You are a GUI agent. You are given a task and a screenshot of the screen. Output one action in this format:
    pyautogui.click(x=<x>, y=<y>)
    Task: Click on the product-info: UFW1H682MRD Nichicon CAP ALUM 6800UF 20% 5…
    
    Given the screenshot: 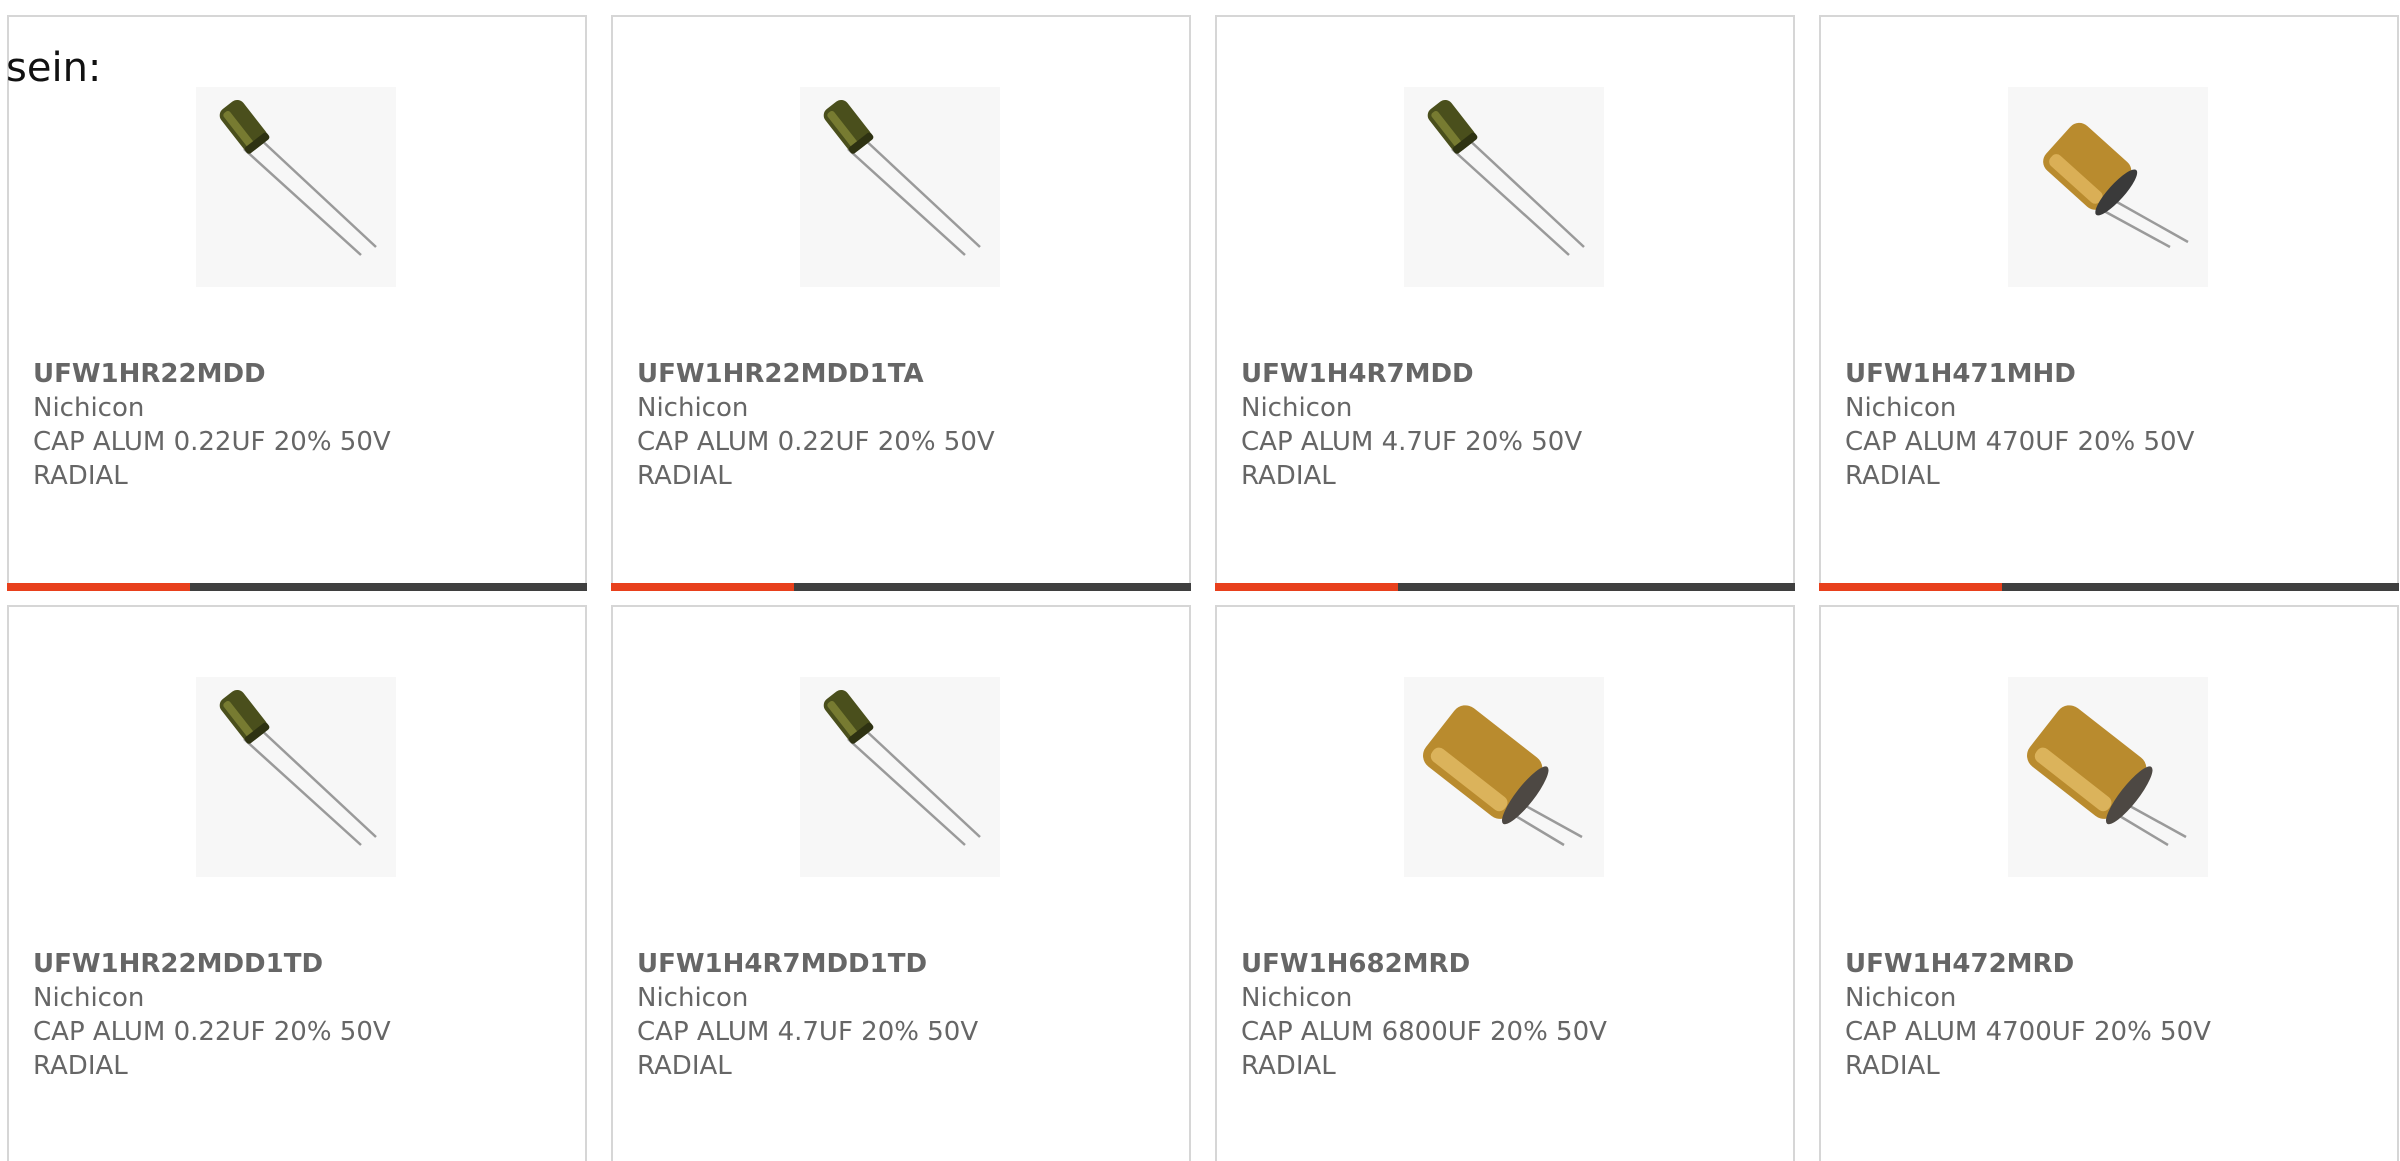 What is the action you would take?
    pyautogui.click(x=1507, y=1015)
    